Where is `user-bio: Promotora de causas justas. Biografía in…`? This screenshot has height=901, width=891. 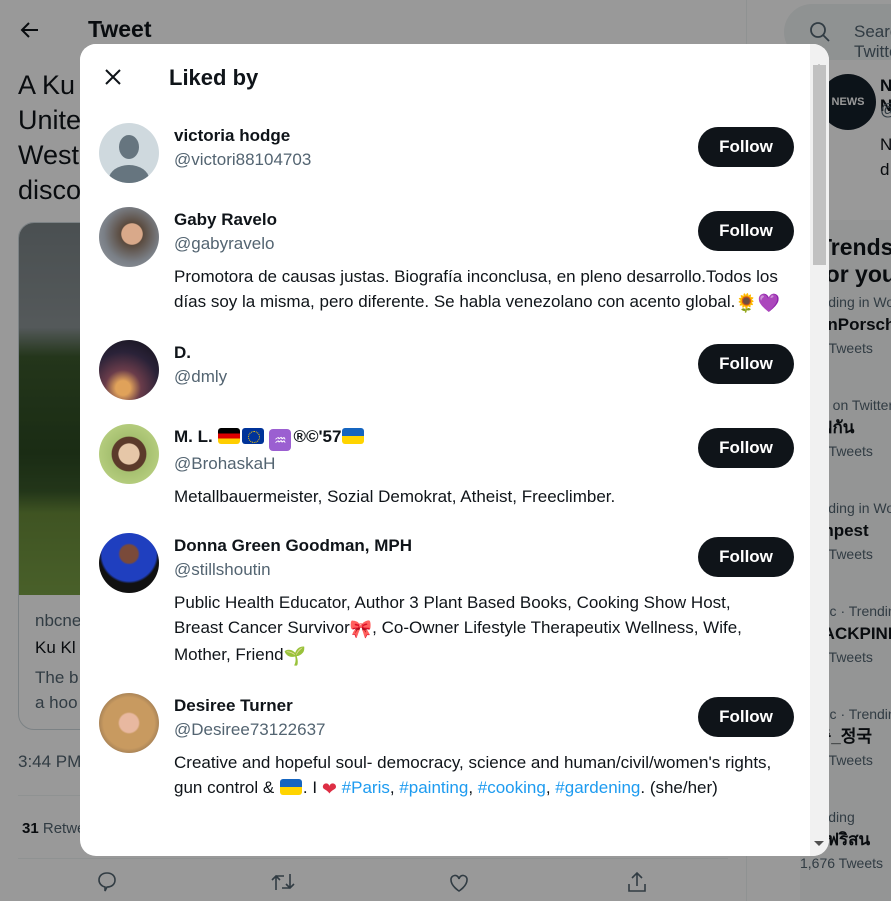
user-bio: Promotora de causas justas. Biografía in… is located at coordinates (484, 290).